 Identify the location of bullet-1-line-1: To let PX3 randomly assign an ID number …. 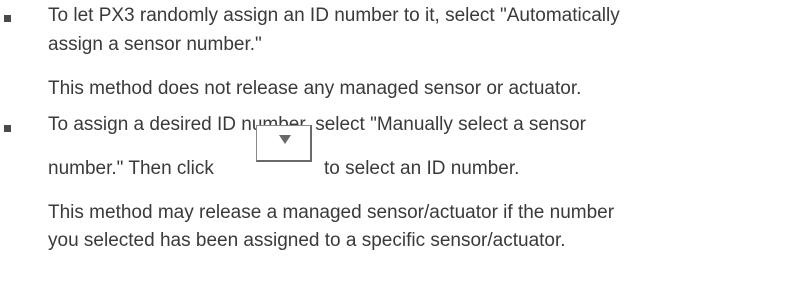
(334, 15).